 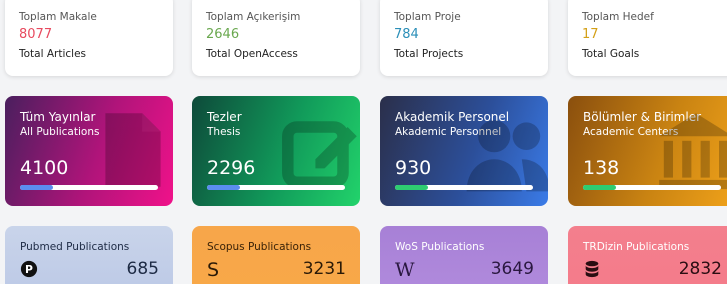 I want to click on svg-text: P, so click(x=29, y=269).